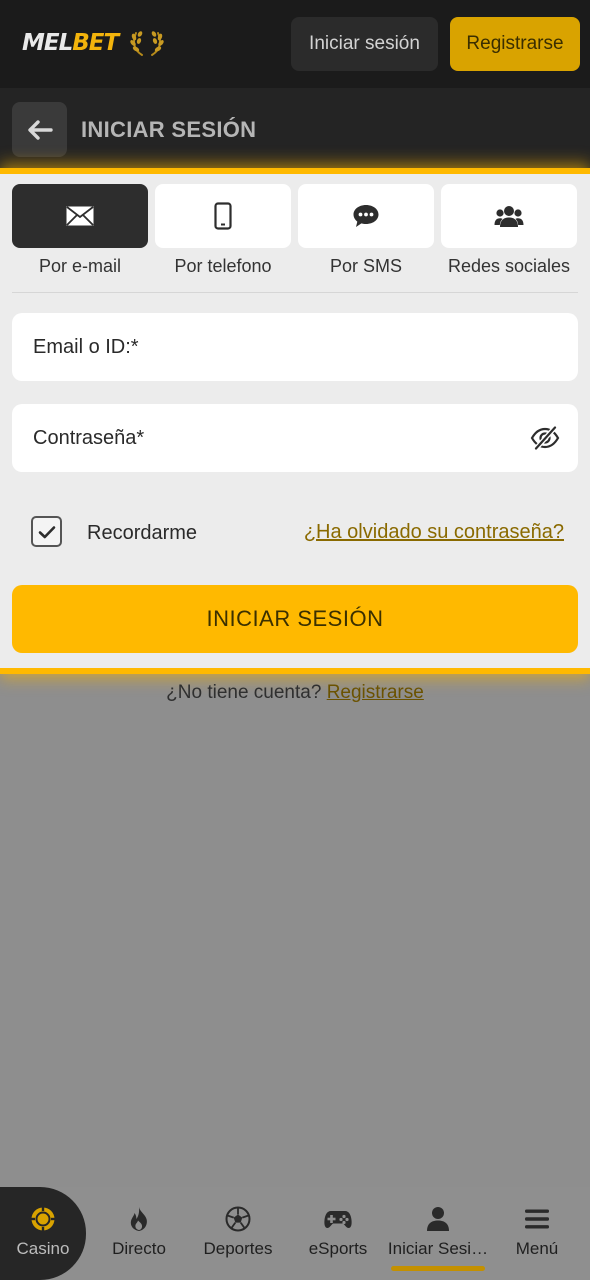  I want to click on page-title: INICIAR SESIÓN, so click(169, 129).